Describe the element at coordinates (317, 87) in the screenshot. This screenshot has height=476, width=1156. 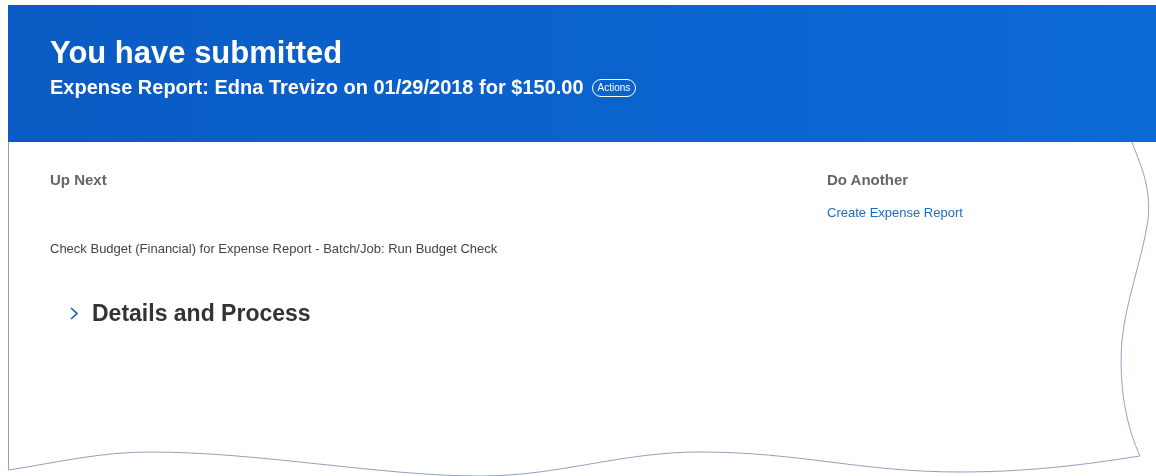
I see `page-subtitle: Expense Report: Edna Trevizo on 01/29/2018 for $150.00` at that location.